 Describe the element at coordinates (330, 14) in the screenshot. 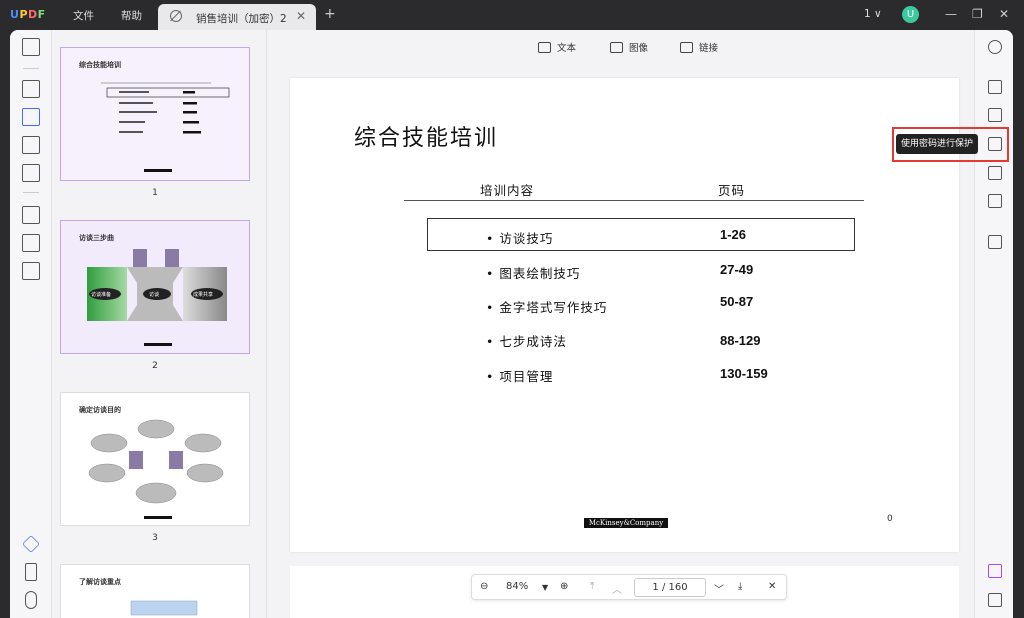

I see `new-tab-button: +` at that location.